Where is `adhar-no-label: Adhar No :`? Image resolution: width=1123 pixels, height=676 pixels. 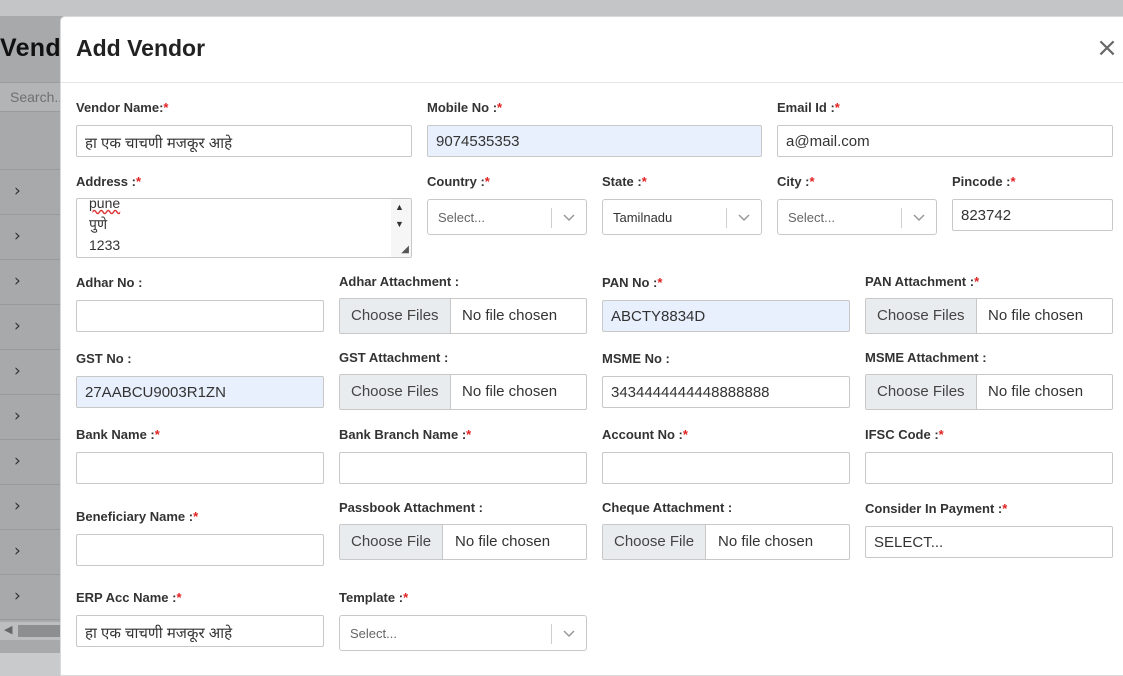
adhar-no-label: Adhar No : is located at coordinates (109, 282).